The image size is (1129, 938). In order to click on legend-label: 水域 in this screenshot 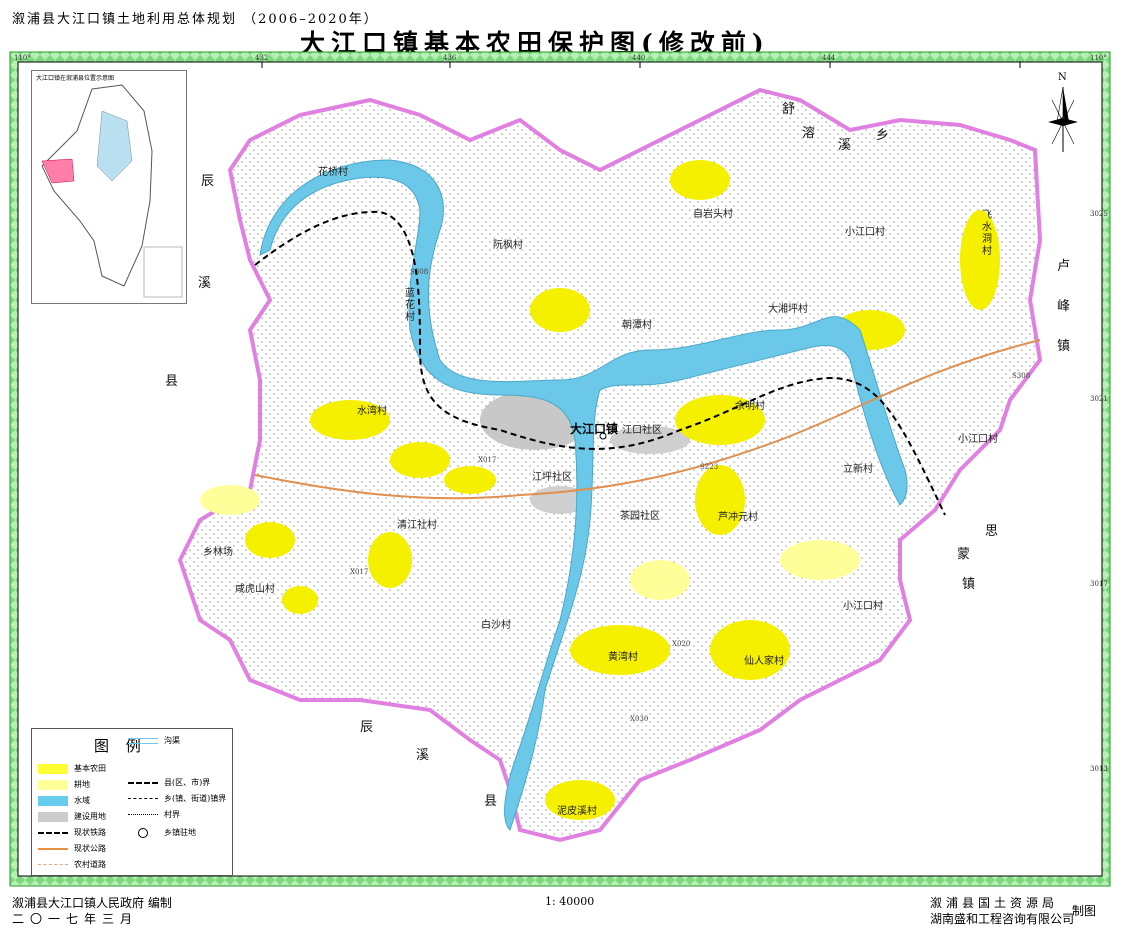, I will do `click(82, 800)`.